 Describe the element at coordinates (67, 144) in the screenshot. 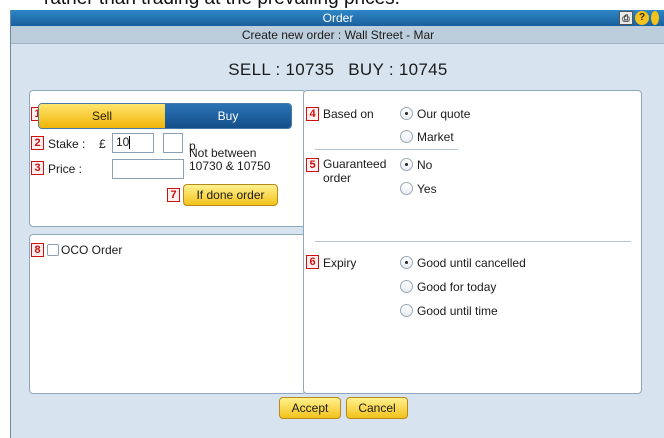

I see `stake-label: Stake :` at that location.